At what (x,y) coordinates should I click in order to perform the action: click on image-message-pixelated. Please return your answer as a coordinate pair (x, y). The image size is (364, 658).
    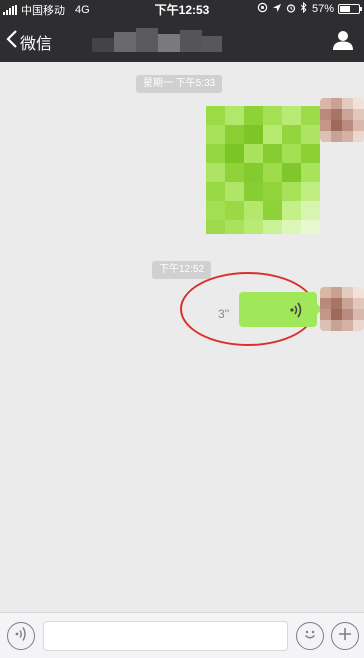
    Looking at the image, I should click on (263, 170).